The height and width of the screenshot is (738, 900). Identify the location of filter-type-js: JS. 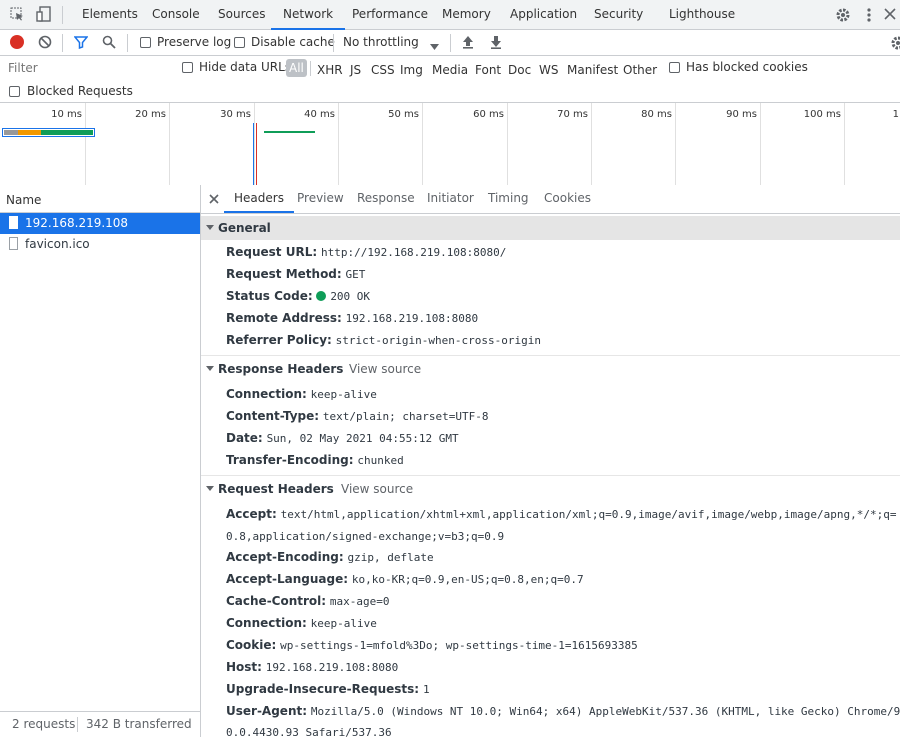
(355, 70).